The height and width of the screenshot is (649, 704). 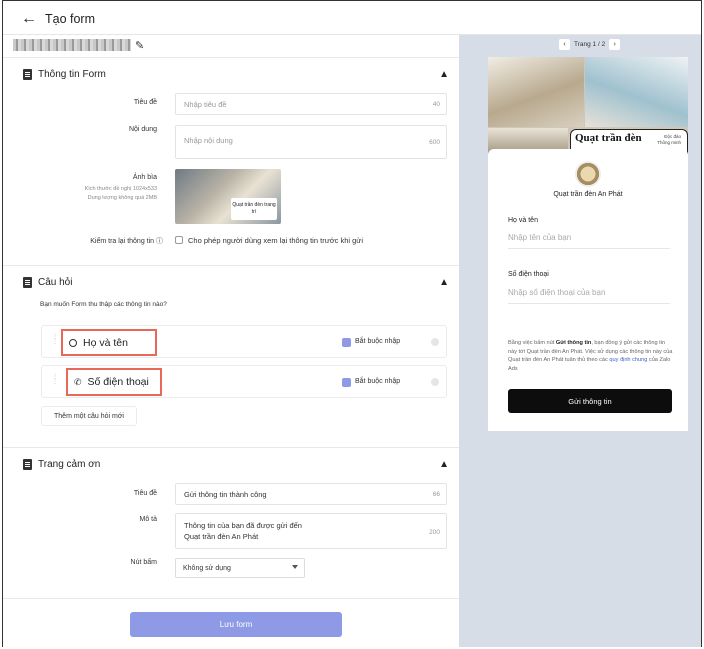 What do you see at coordinates (608, 138) in the screenshot?
I see `banner-title: Quạt trần đèn` at bounding box center [608, 138].